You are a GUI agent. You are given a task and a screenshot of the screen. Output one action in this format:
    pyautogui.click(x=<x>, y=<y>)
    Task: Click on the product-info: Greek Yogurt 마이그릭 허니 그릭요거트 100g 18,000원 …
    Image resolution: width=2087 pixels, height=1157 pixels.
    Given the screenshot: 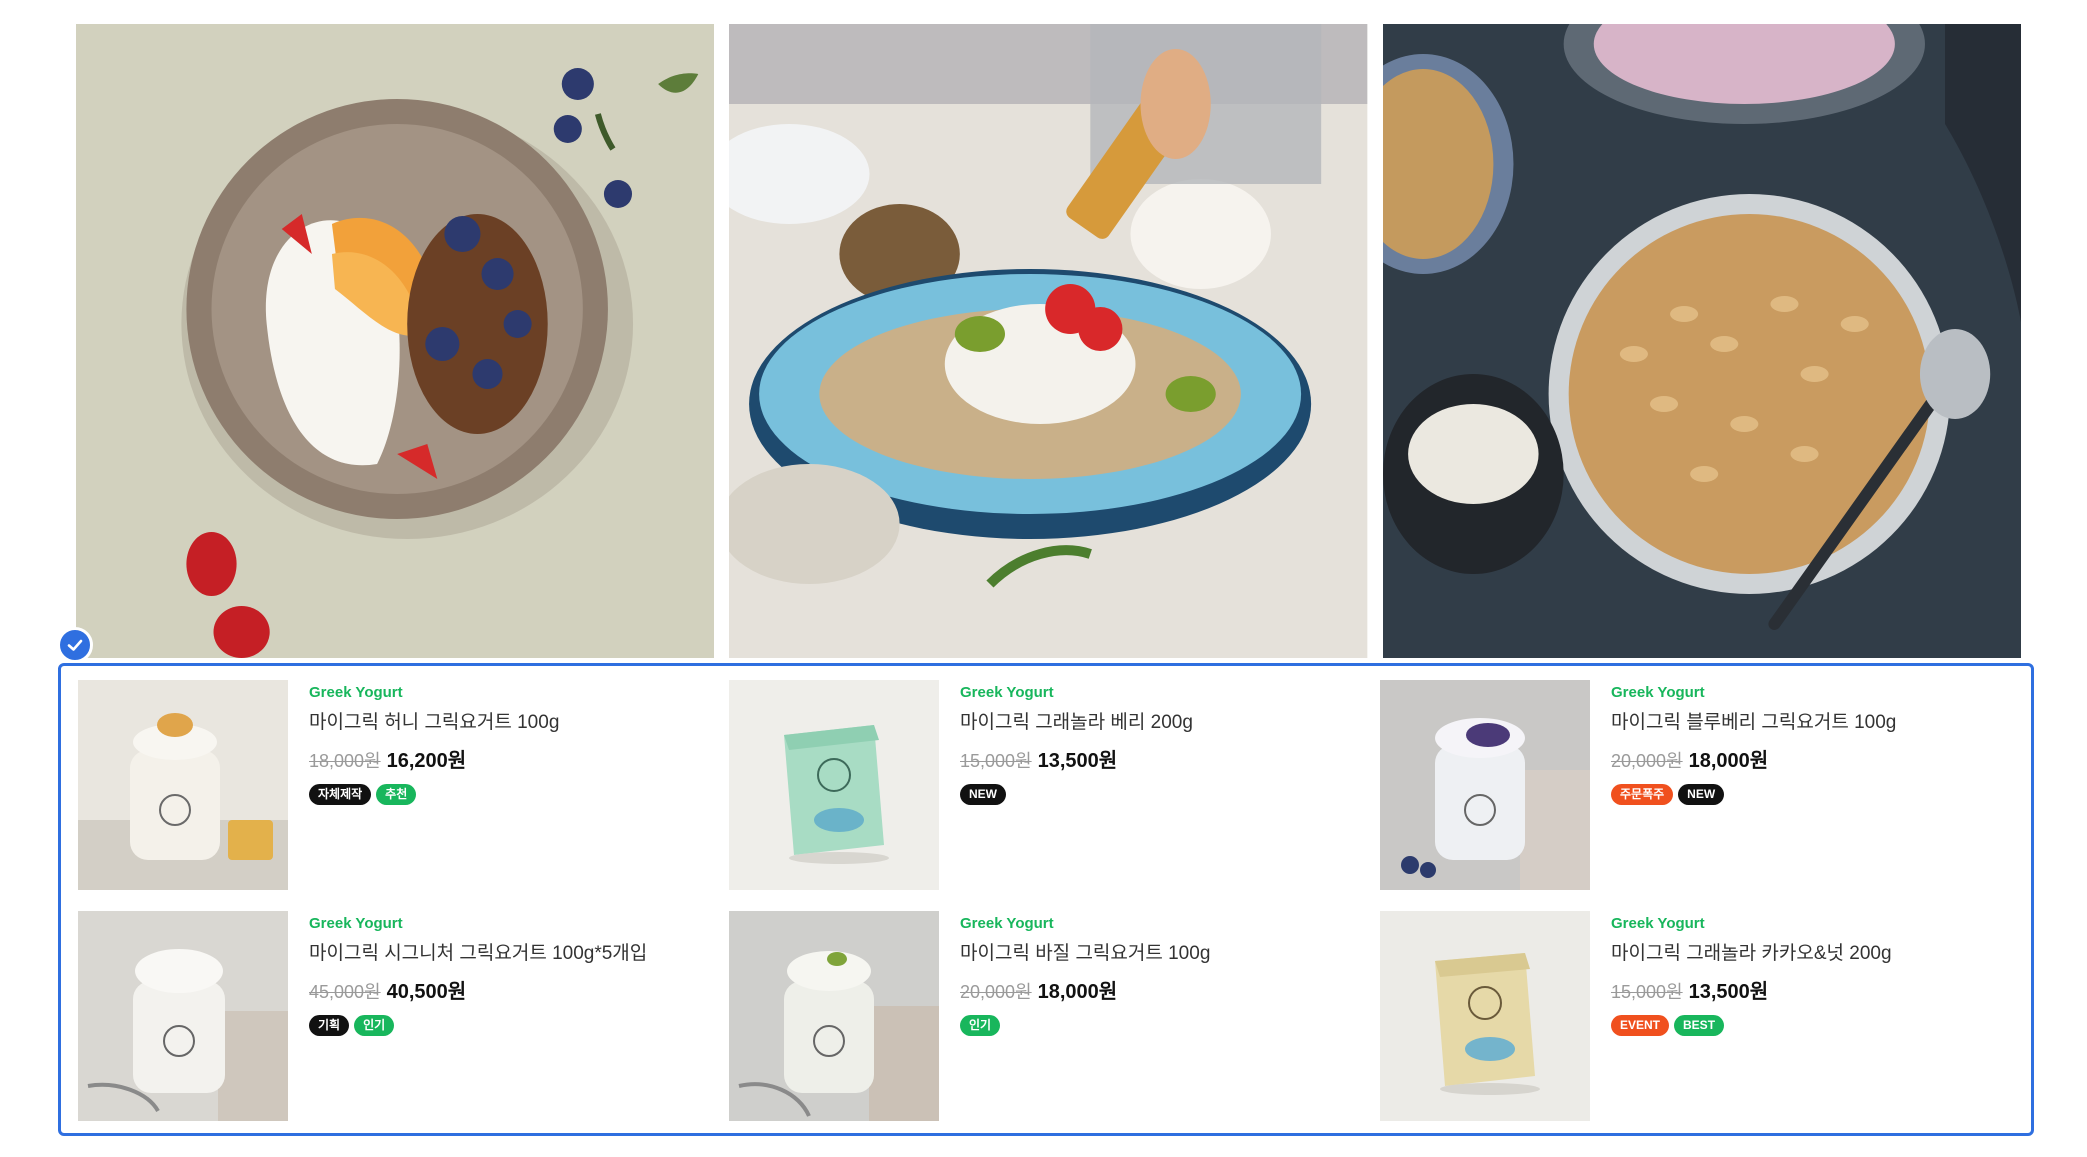 What is the action you would take?
    pyautogui.click(x=434, y=742)
    